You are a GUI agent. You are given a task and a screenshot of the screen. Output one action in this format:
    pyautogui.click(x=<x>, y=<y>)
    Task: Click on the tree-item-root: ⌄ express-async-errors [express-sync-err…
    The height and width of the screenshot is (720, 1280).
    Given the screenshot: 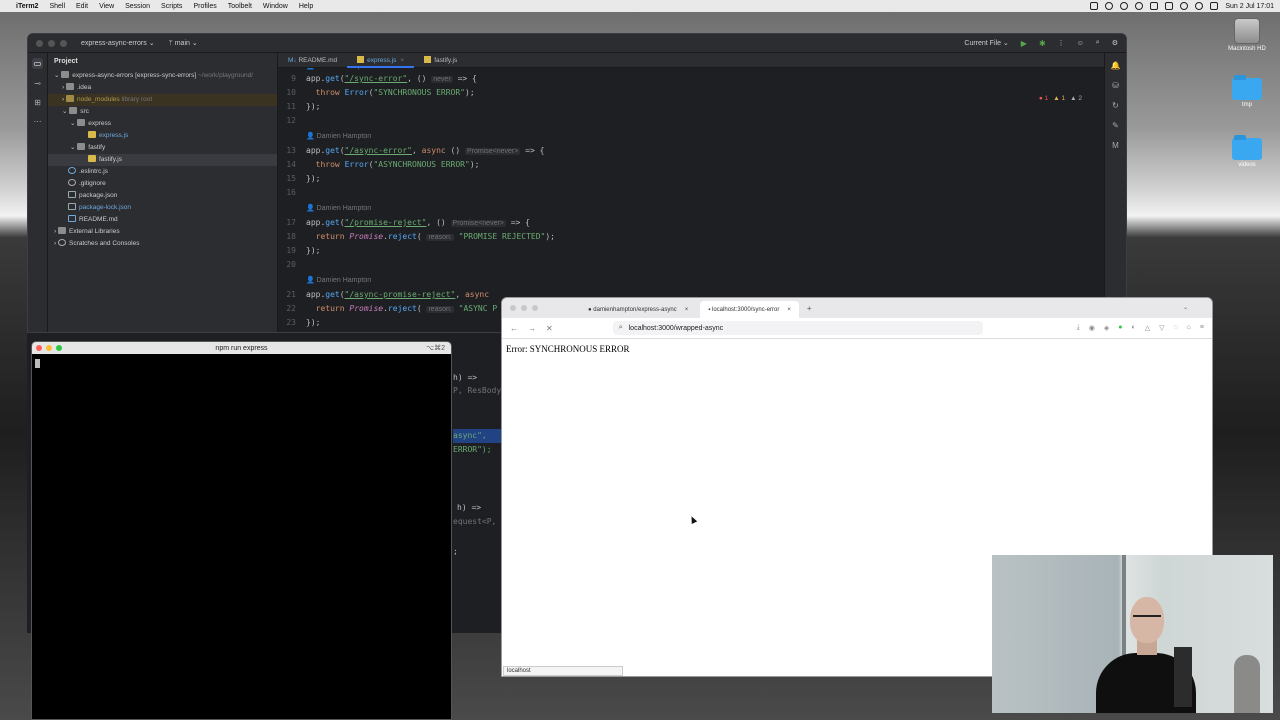 What is the action you would take?
    pyautogui.click(x=162, y=76)
    